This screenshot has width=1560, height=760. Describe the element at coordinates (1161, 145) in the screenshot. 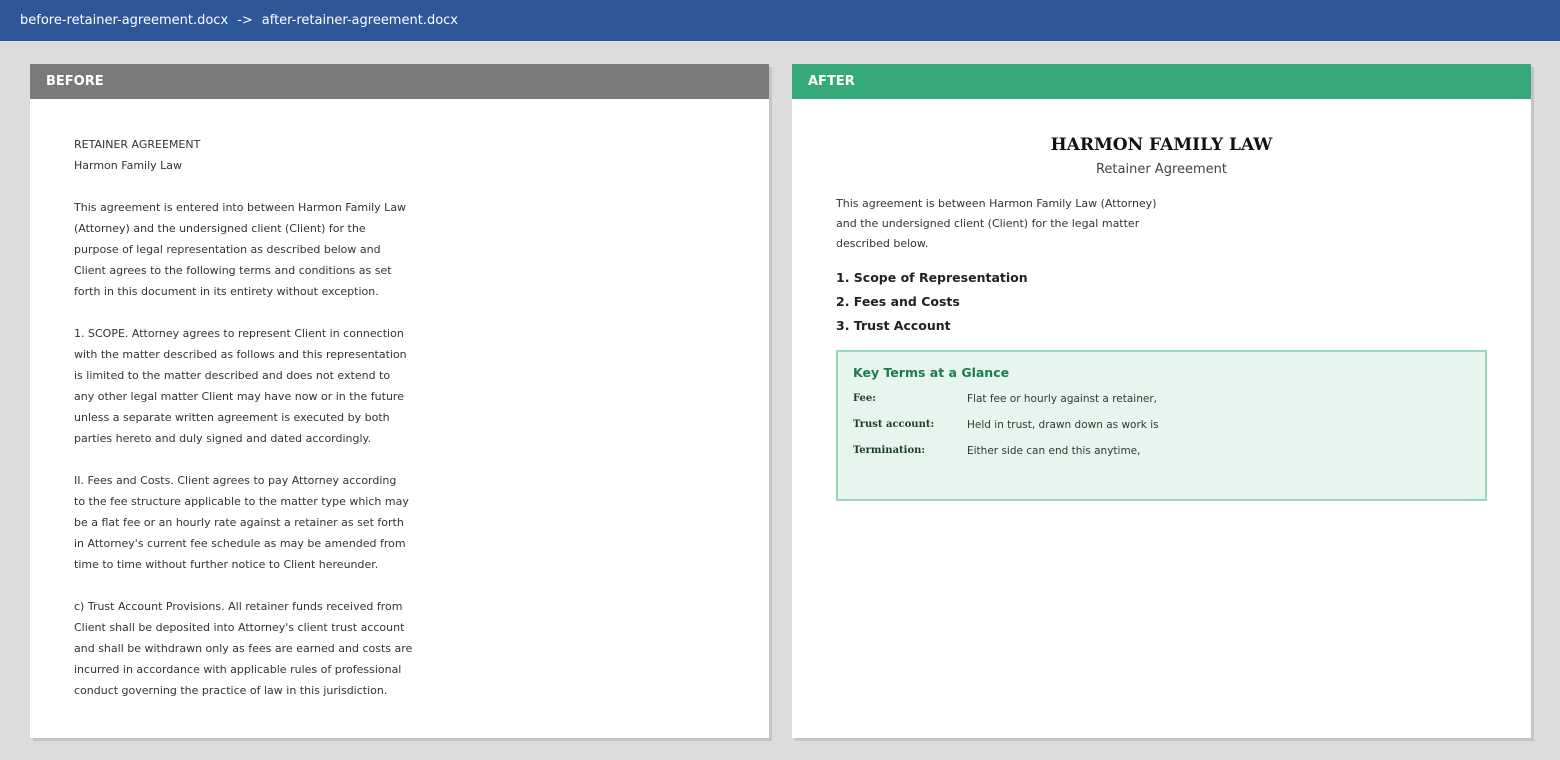

I see `after-document-title: HARMON FAMILY LAW` at that location.